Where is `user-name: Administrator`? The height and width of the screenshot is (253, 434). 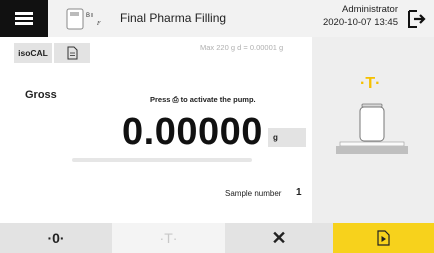
user-name: Administrator is located at coordinates (370, 9).